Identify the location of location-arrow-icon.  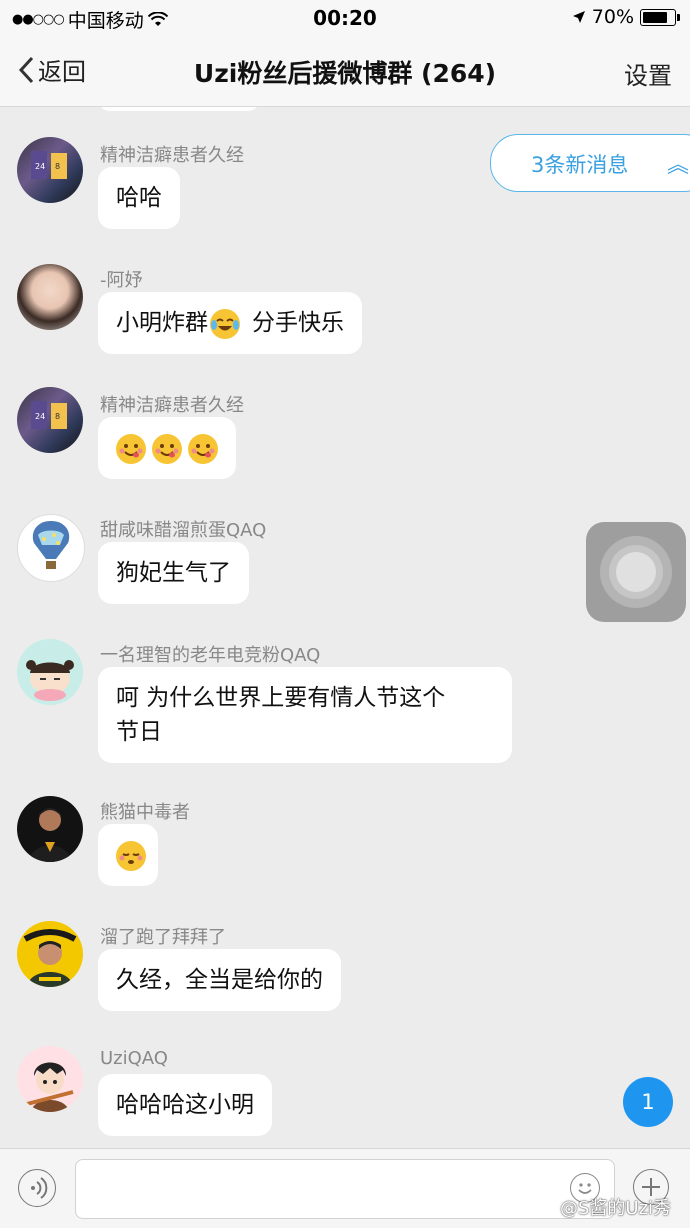
(578, 17).